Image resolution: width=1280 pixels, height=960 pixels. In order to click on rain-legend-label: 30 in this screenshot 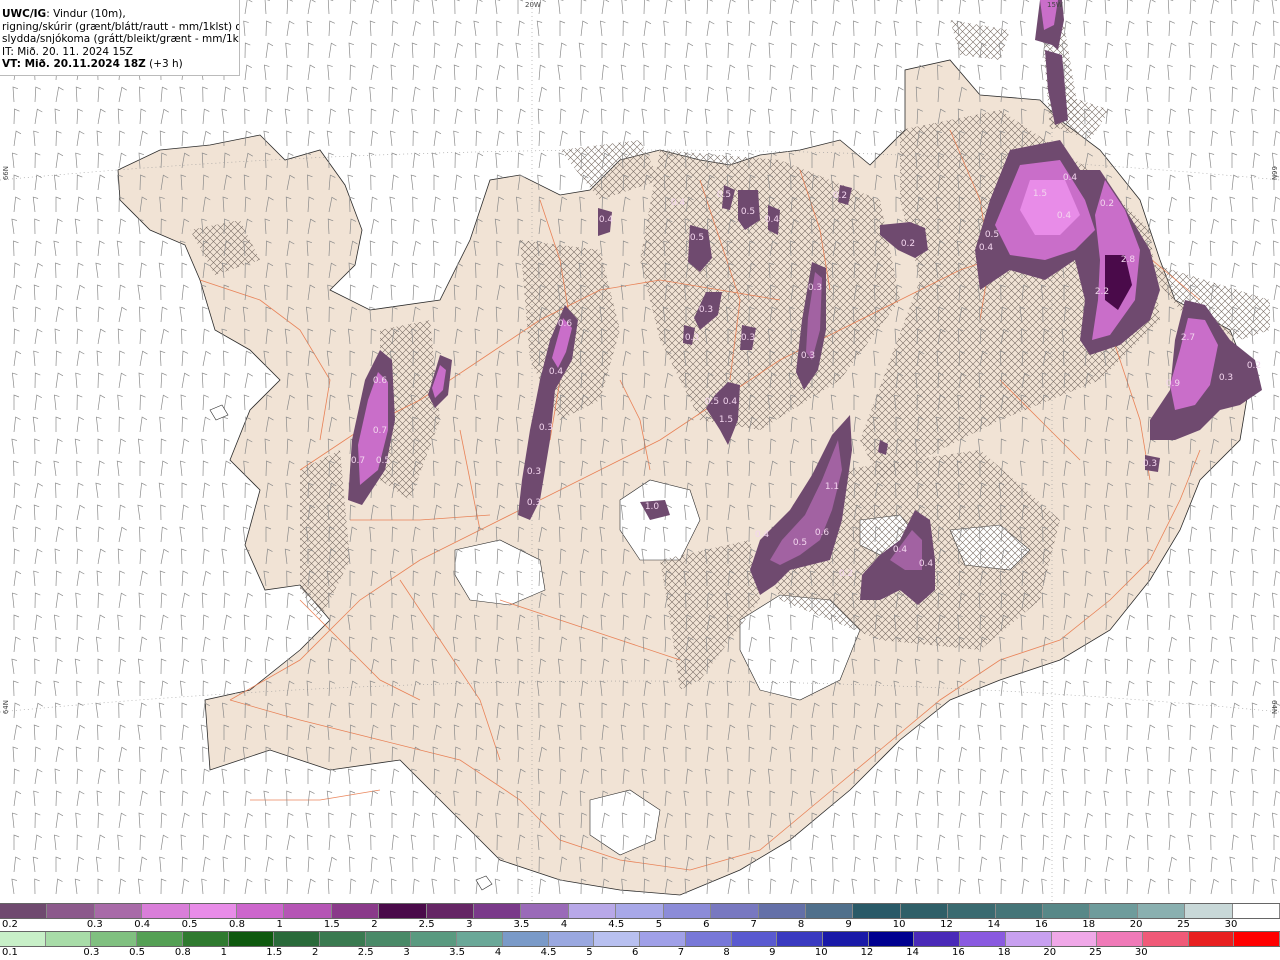, I will do `click(1141, 952)`.